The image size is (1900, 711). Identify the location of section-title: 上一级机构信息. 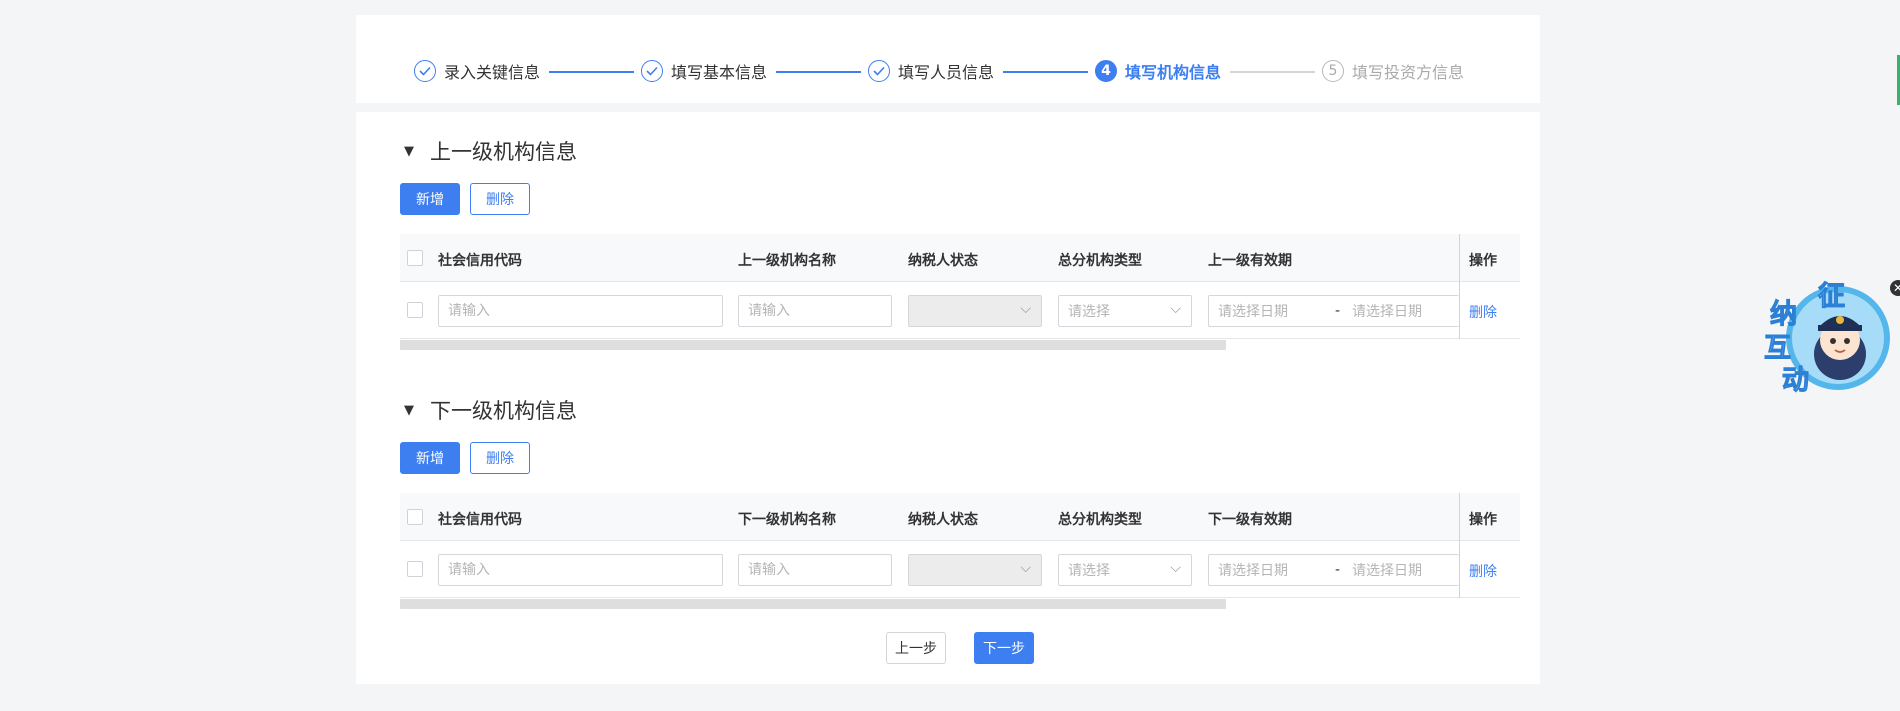
(503, 152).